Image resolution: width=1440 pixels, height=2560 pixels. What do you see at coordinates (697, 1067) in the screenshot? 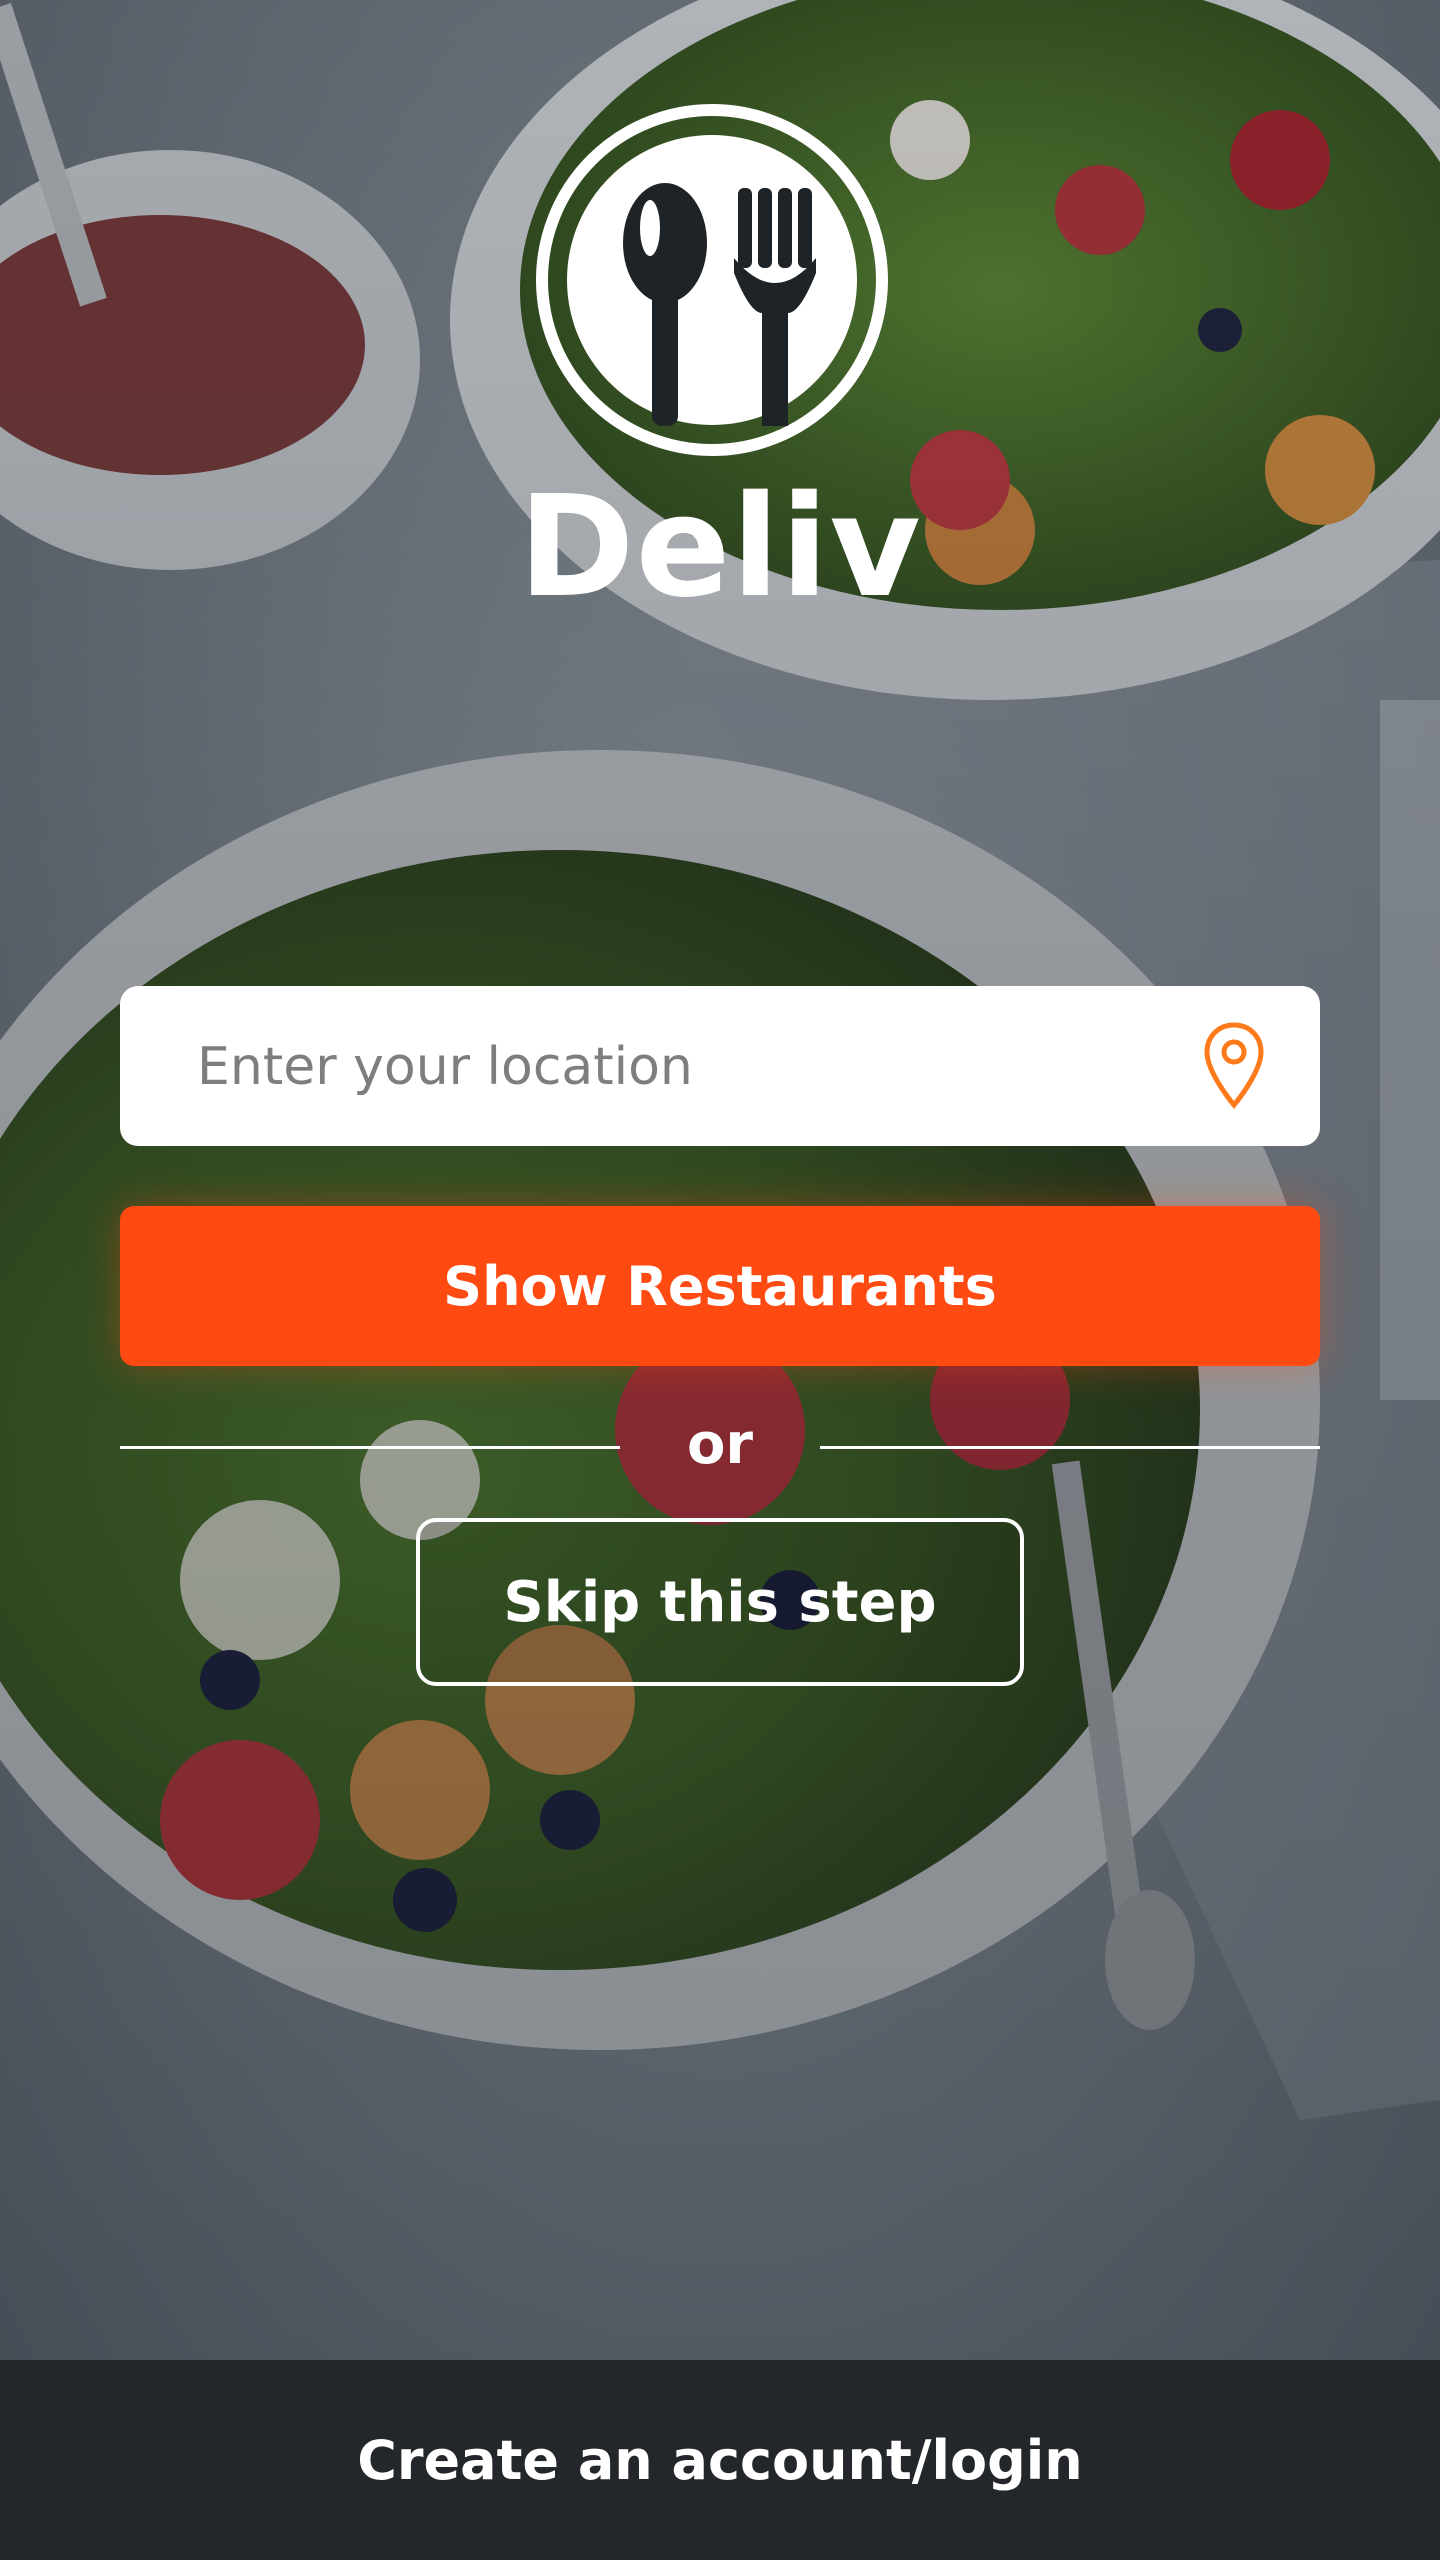
I see `location-input` at bounding box center [697, 1067].